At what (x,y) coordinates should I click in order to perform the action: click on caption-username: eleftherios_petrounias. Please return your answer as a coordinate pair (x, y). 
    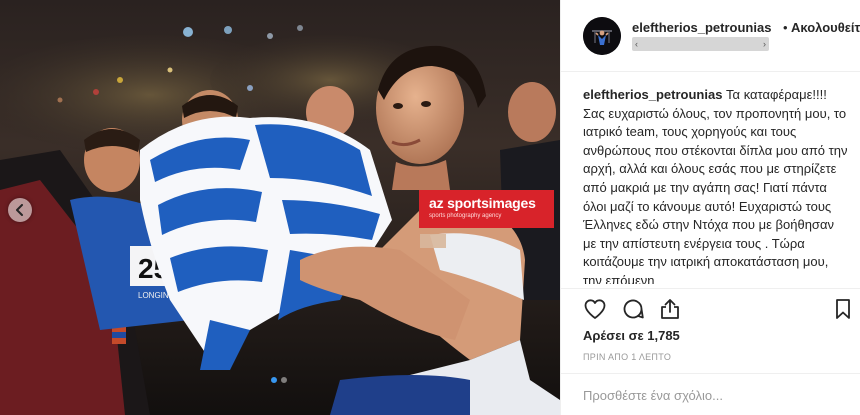
    Looking at the image, I should click on (652, 94).